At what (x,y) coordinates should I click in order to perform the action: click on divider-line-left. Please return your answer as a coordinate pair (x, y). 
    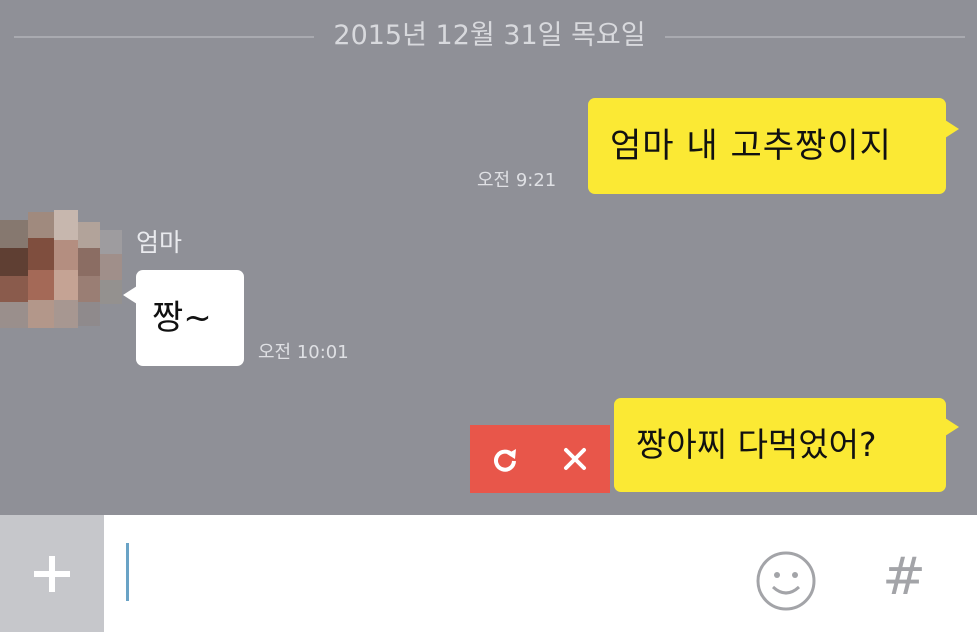
    Looking at the image, I should click on (164, 37).